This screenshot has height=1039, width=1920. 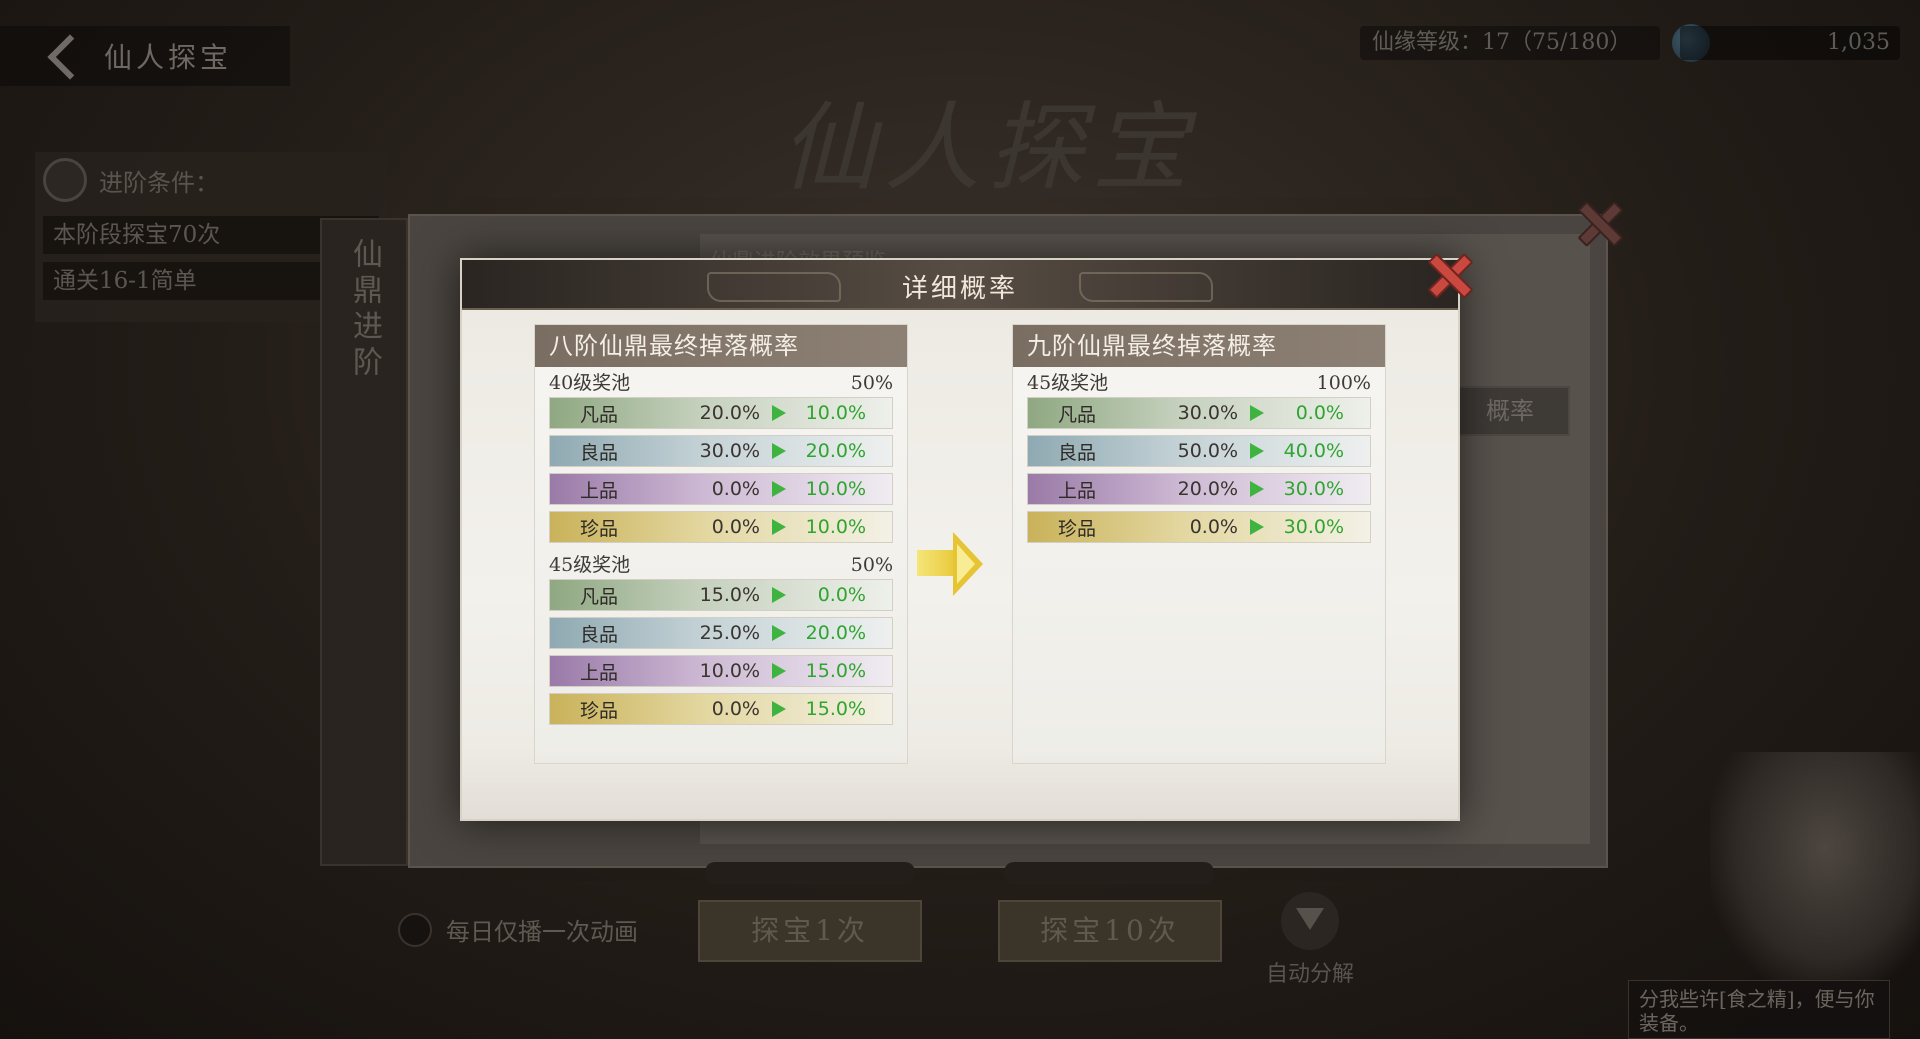 I want to click on rarity-row: 凡品 20.0% 10.0%, so click(x=721, y=413).